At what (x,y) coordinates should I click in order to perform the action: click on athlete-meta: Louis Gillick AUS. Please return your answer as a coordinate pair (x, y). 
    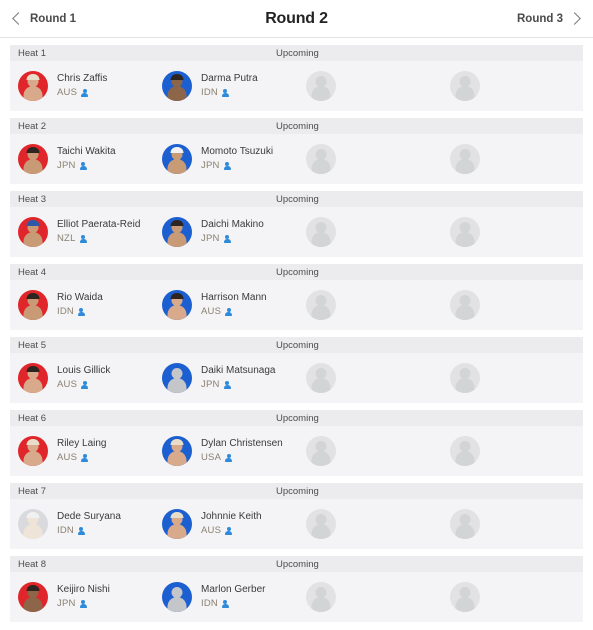
    Looking at the image, I should click on (83, 378).